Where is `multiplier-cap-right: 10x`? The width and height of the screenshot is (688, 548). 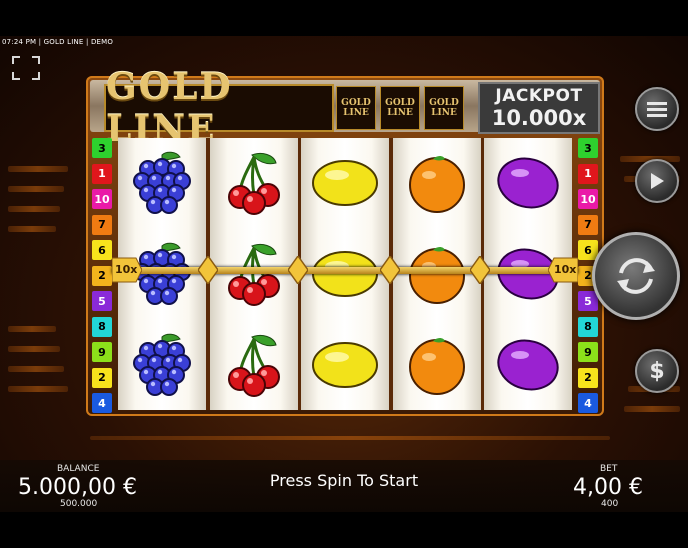
multiplier-cap-right: 10x is located at coordinates (563, 270).